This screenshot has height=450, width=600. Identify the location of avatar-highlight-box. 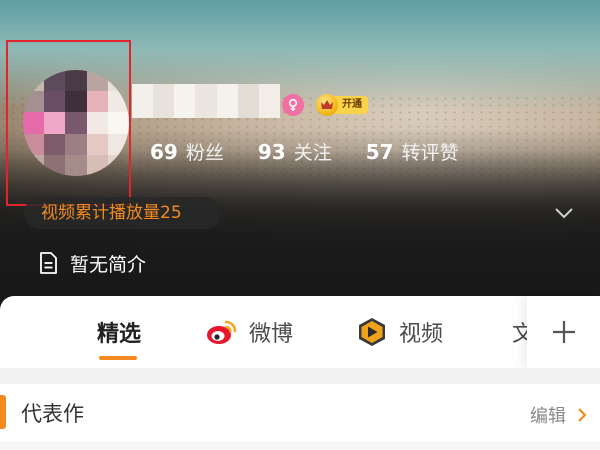
(68, 123).